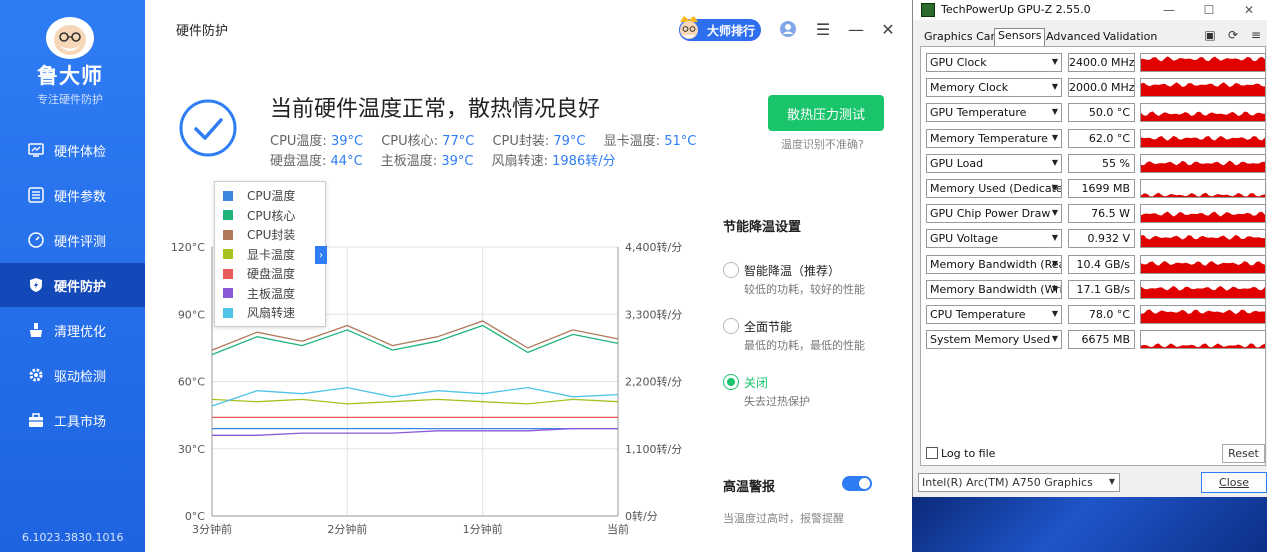 The width and height of the screenshot is (1267, 552). Describe the element at coordinates (1101, 264) in the screenshot. I see `sensor-value: 10.4 GB/s` at that location.